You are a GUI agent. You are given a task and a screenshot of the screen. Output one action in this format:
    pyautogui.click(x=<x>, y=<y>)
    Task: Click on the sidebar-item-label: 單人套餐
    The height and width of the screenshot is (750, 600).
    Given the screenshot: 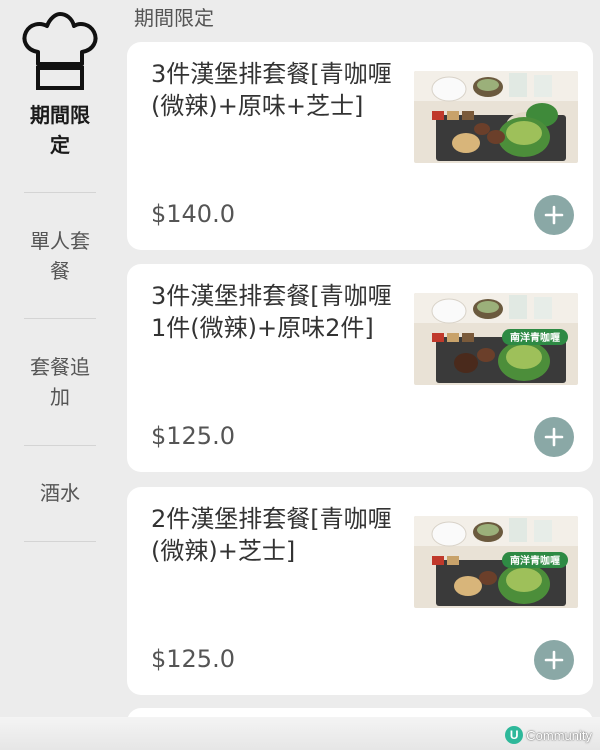 What is the action you would take?
    pyautogui.click(x=60, y=256)
    